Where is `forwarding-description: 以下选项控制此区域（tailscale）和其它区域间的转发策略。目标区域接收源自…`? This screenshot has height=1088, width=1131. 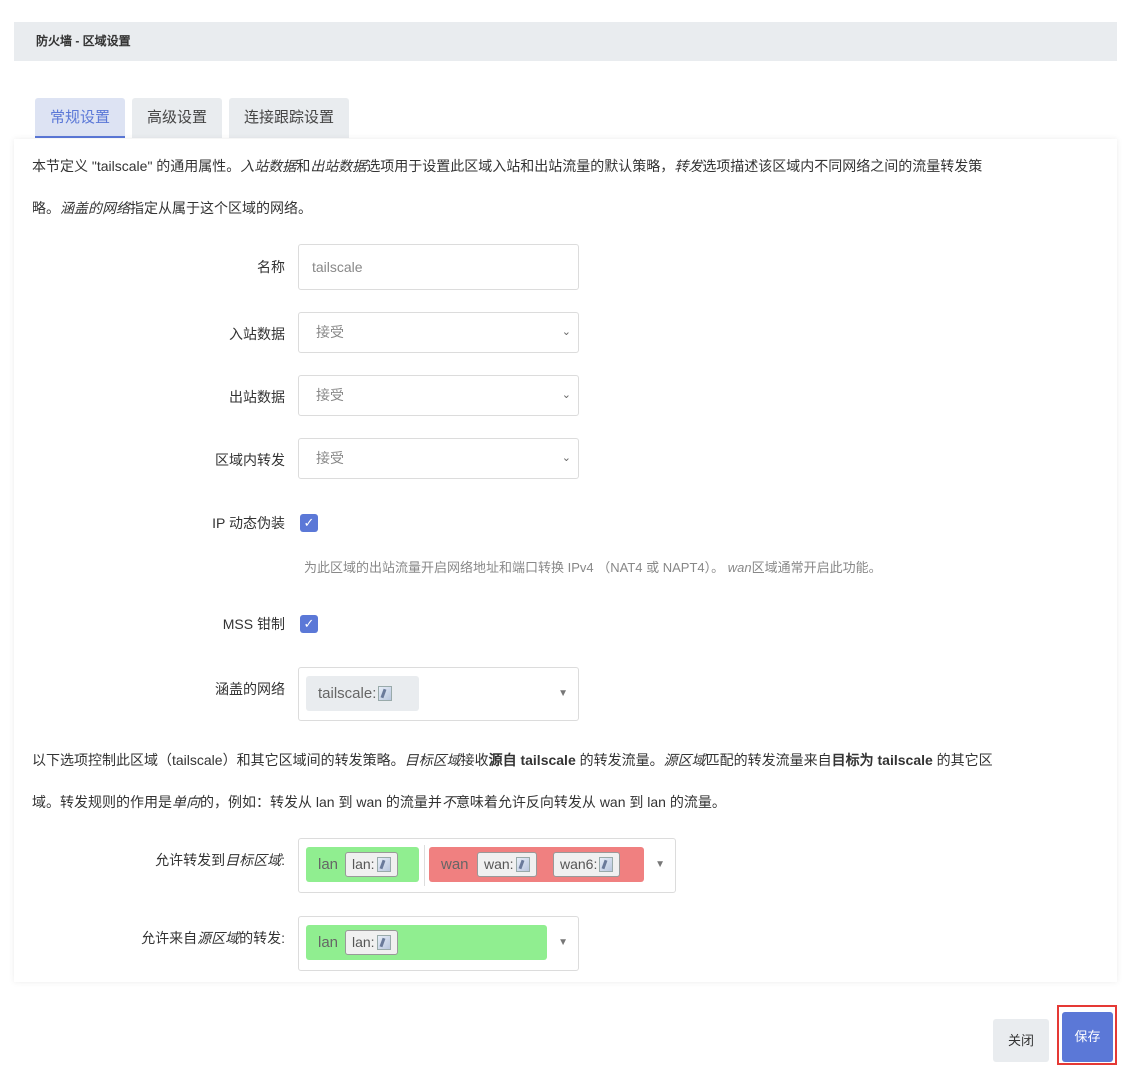 forwarding-description: 以下选项控制此区域（tailscale）和其它区域间的转发策略。目标区域接收源自… is located at coordinates (512, 781).